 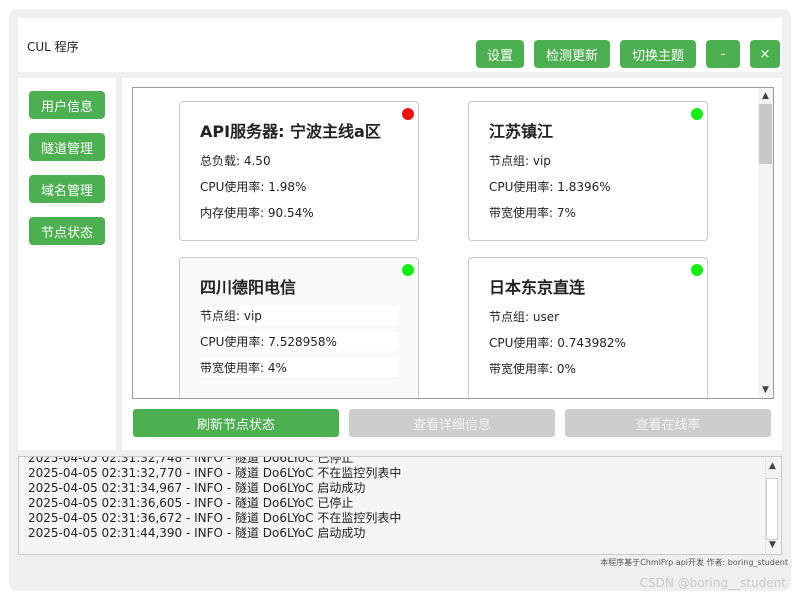 What do you see at coordinates (723, 54) in the screenshot?
I see `minimize-button: -` at bounding box center [723, 54].